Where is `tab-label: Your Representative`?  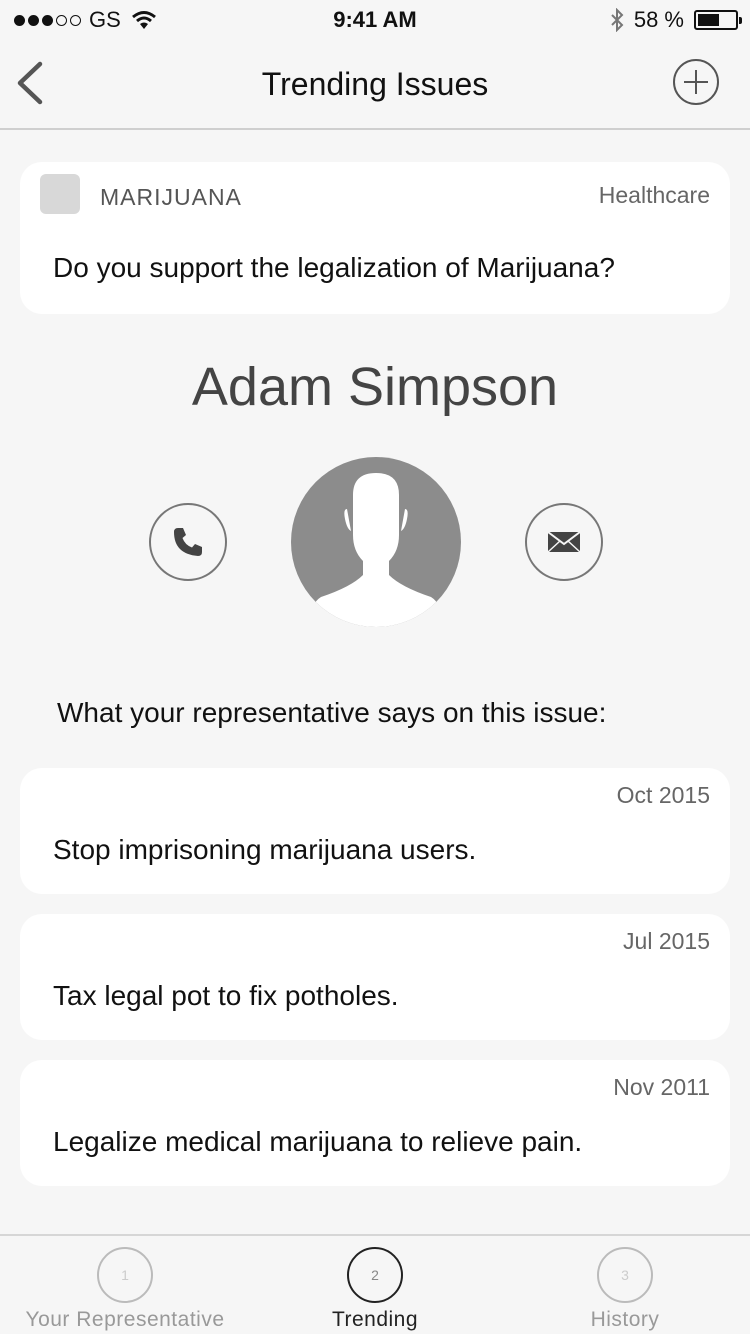 tab-label: Your Representative is located at coordinates (125, 1319).